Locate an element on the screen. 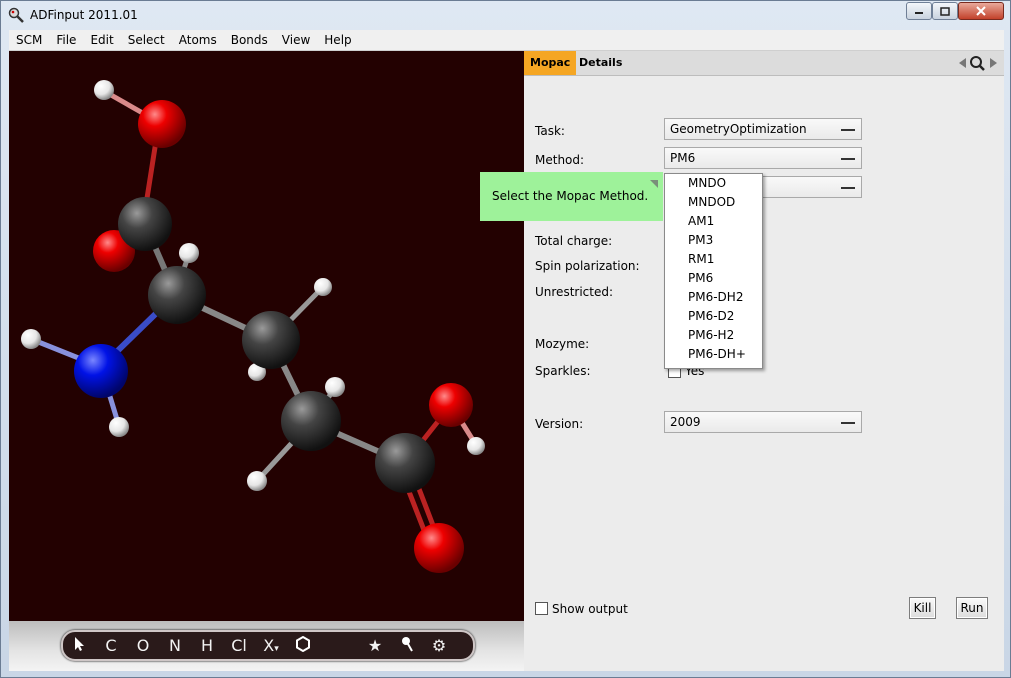 The height and width of the screenshot is (678, 1011). hydrogen-tool: H is located at coordinates (207, 645).